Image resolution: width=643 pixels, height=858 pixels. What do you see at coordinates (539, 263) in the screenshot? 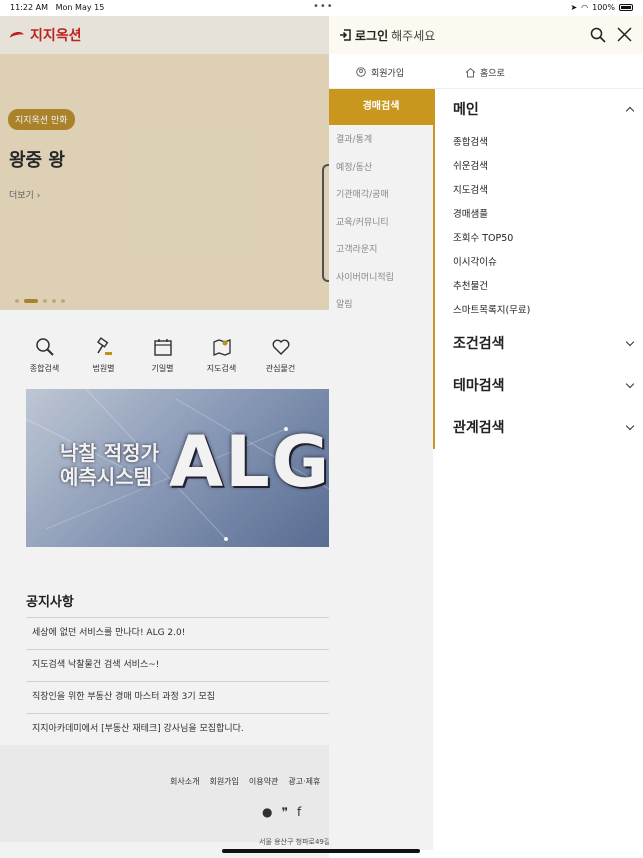
I see `submenu-item: 이시각이슈` at bounding box center [539, 263].